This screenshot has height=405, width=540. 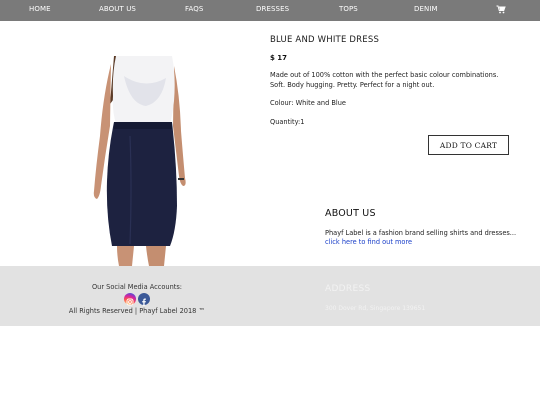 What do you see at coordinates (308, 103) in the screenshot?
I see `product-colour: Colour: White and Blue` at bounding box center [308, 103].